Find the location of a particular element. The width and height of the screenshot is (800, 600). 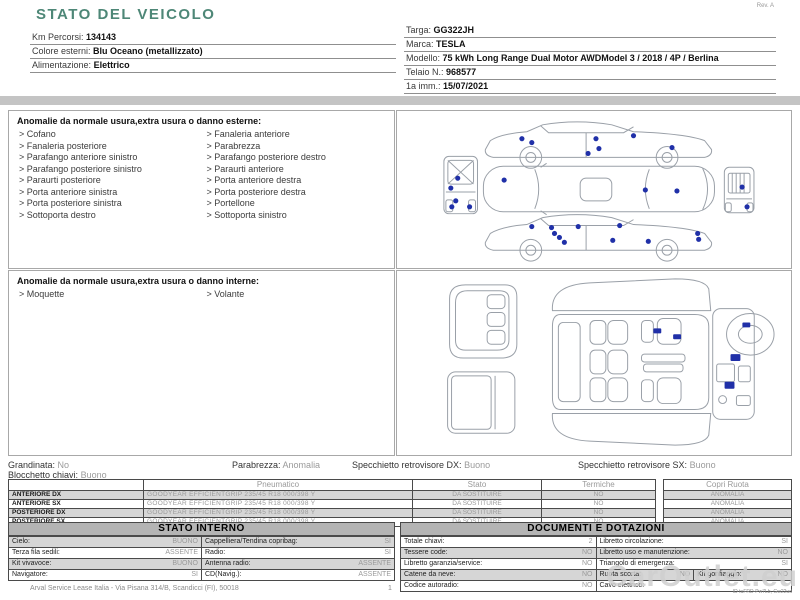

field-label: Cappelliera/Tendina copribag: is located at coordinates (251, 541).